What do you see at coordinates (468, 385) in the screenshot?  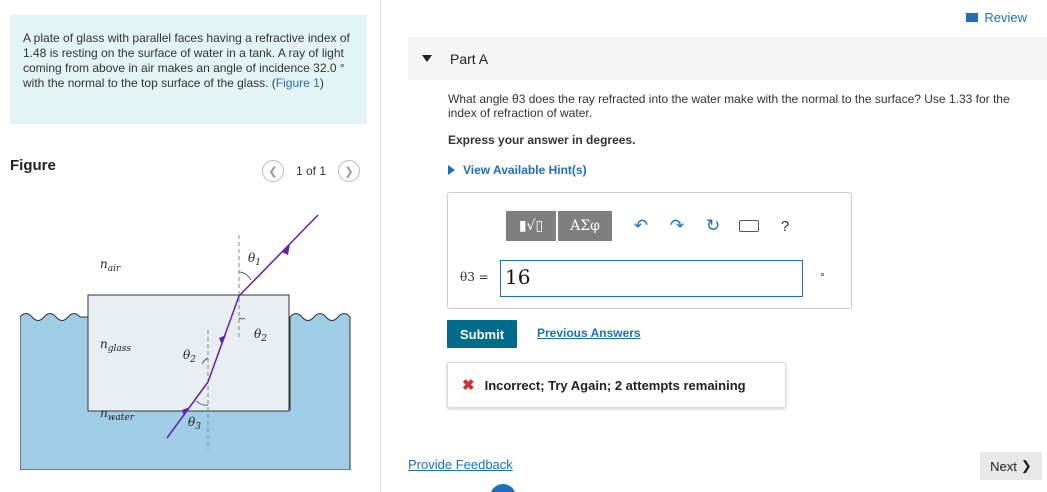 I see `error-x-icon: ✖` at bounding box center [468, 385].